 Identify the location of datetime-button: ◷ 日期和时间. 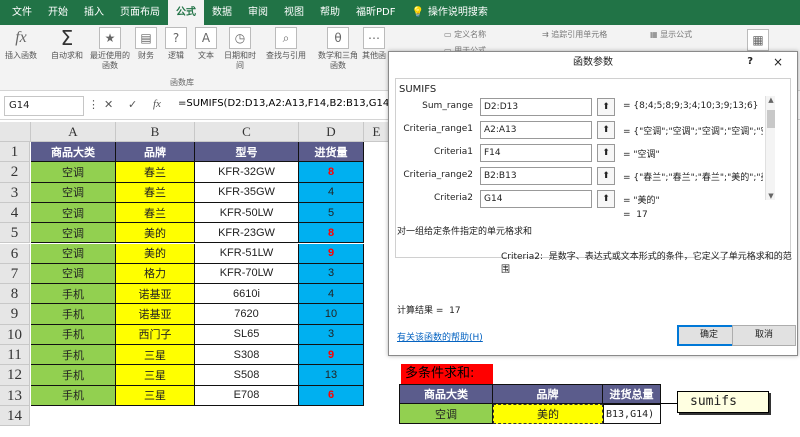
(240, 49).